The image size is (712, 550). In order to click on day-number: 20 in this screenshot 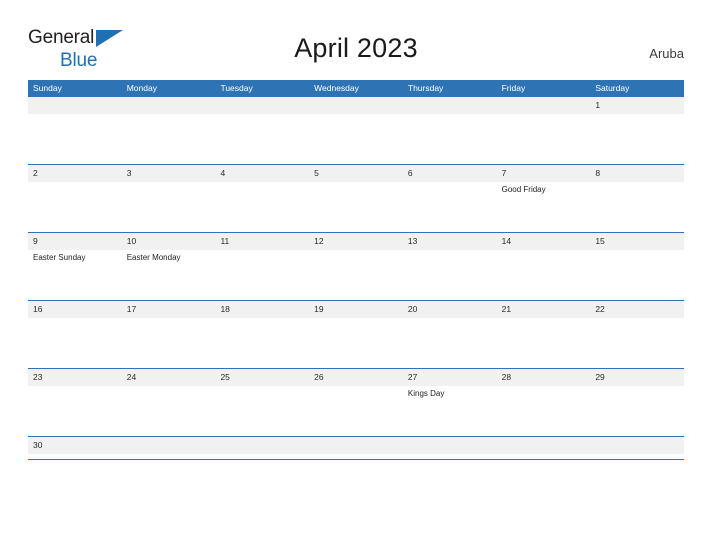, I will do `click(449, 309)`.